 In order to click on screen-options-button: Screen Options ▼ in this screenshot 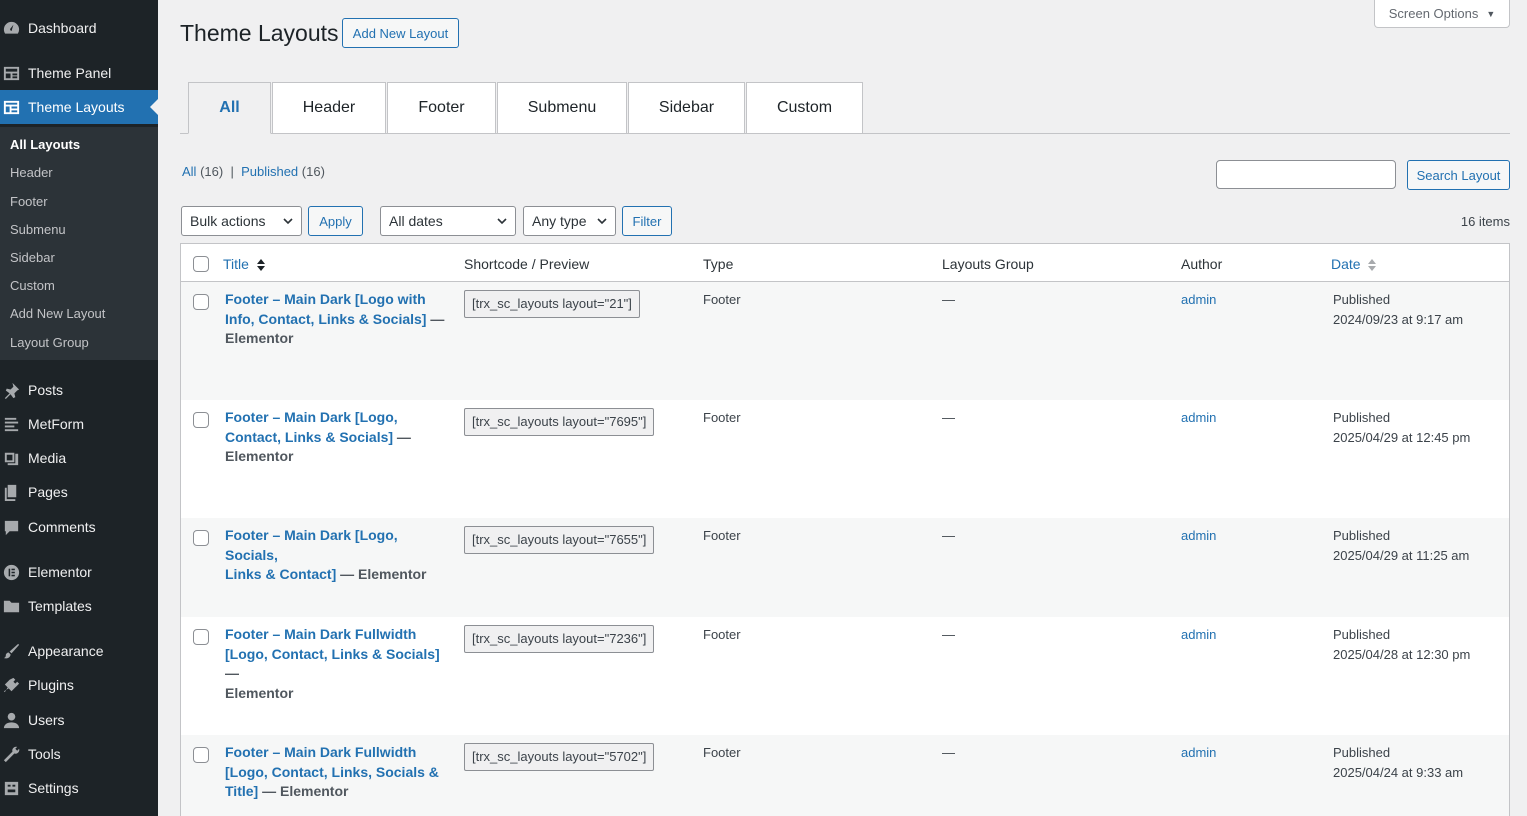, I will do `click(1442, 14)`.